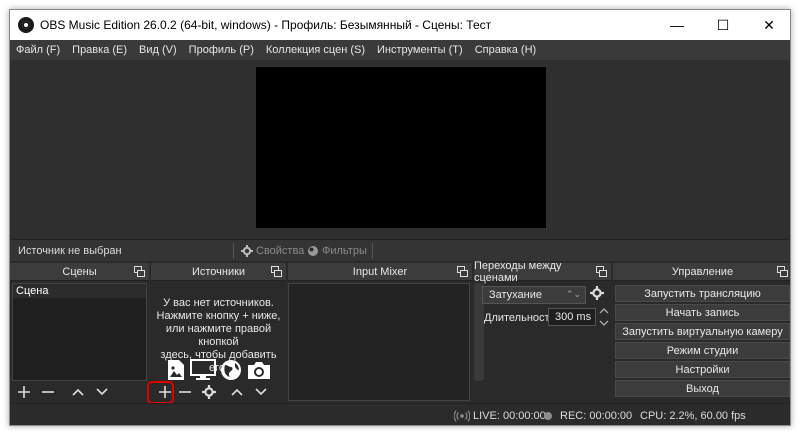  I want to click on broadcast-icon, so click(462, 415).